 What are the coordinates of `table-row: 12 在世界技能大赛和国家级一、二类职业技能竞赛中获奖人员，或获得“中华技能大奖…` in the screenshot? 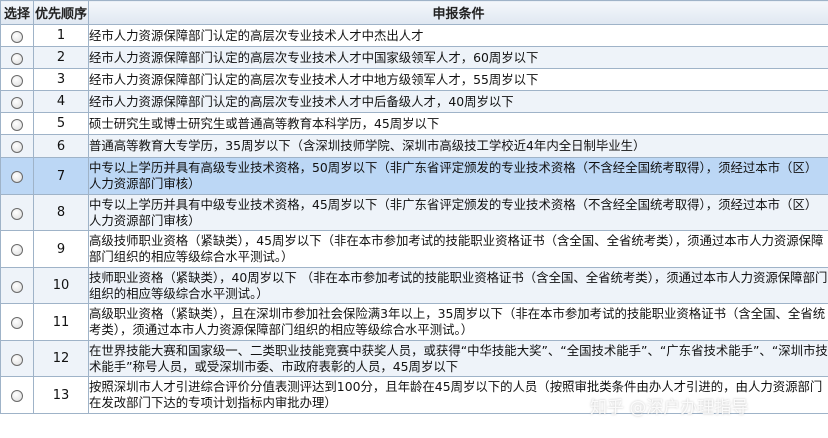 It's located at (414, 358).